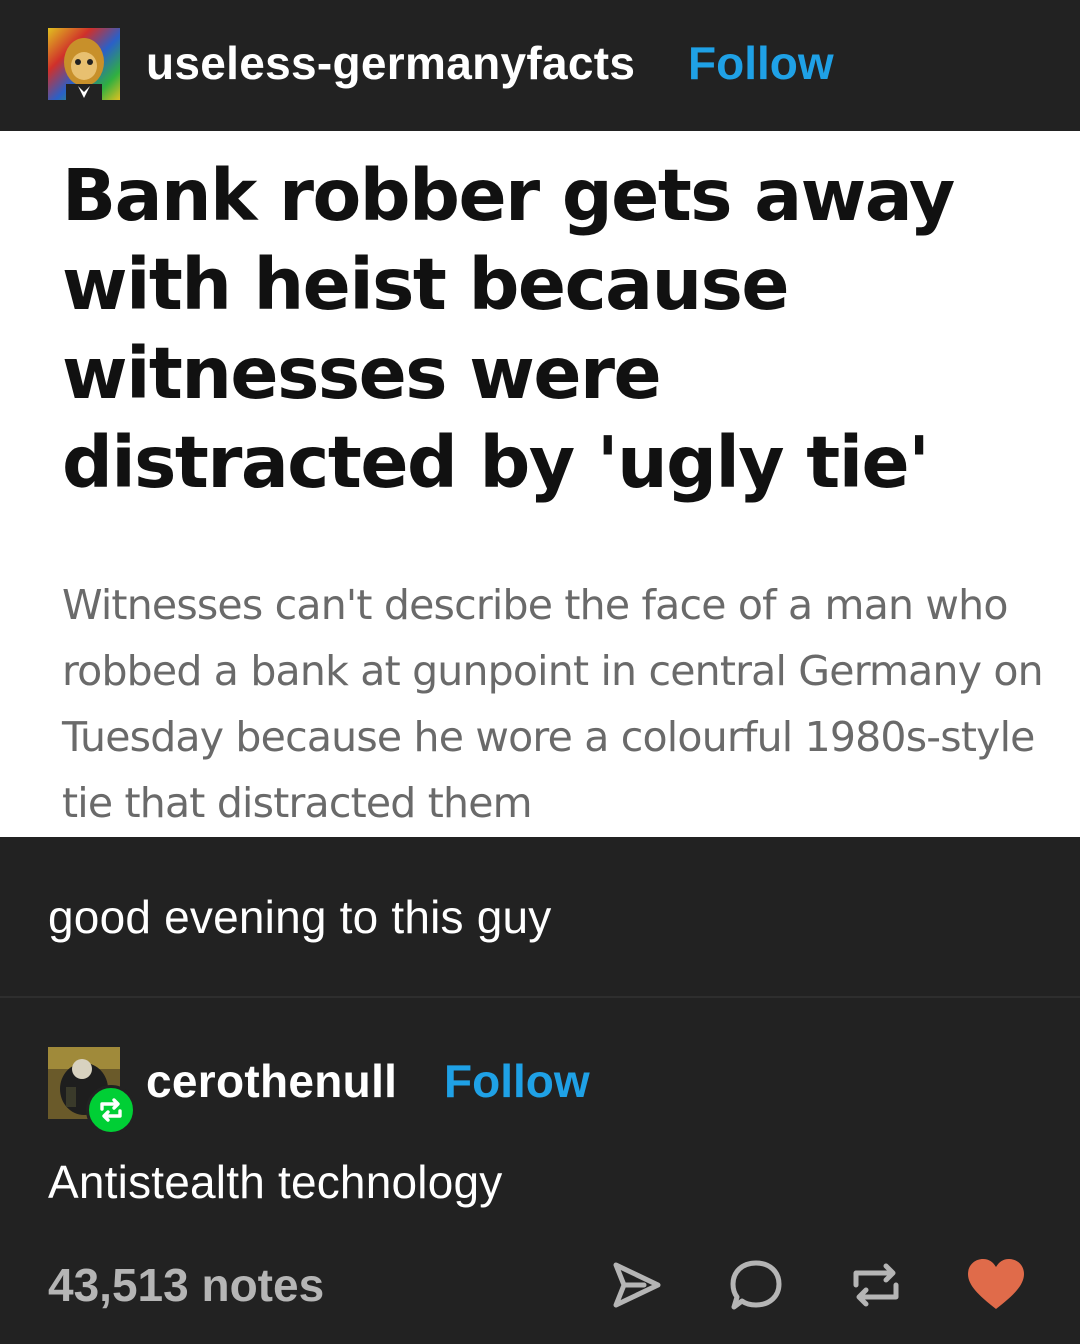 Image resolution: width=1080 pixels, height=1344 pixels. What do you see at coordinates (300, 917) in the screenshot?
I see `post-caption: good evening to this guy` at bounding box center [300, 917].